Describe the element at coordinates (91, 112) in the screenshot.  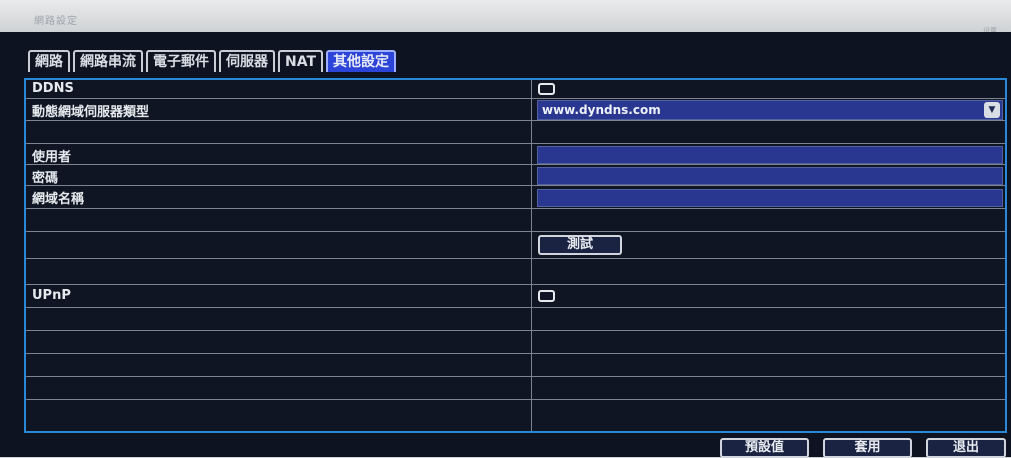
I see `server-type-label: 動態網域伺服器類型` at that location.